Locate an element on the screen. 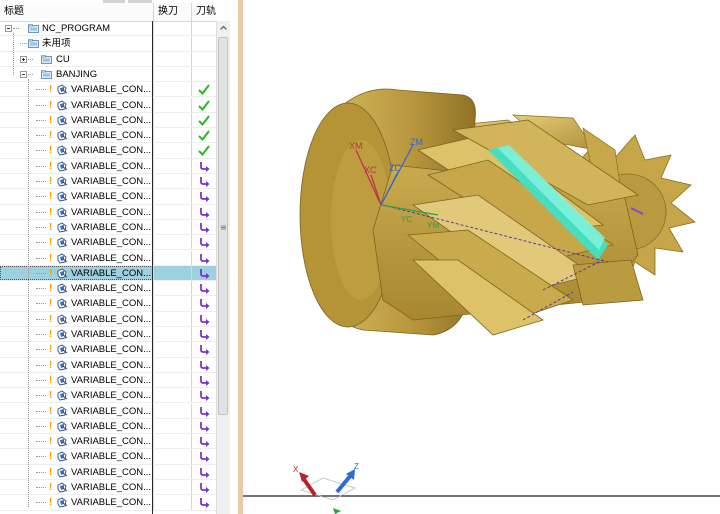 This screenshot has width=720, height=514. name-cell: BANJING is located at coordinates (76, 74).